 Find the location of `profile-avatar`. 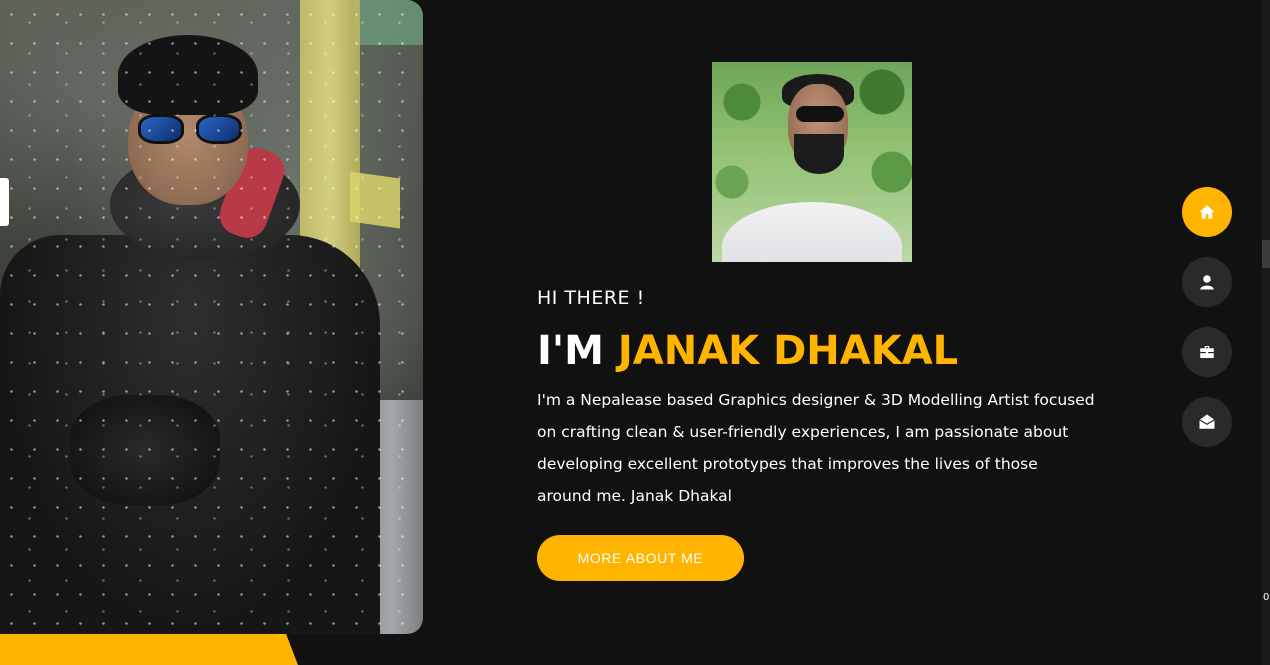

profile-avatar is located at coordinates (812, 162).